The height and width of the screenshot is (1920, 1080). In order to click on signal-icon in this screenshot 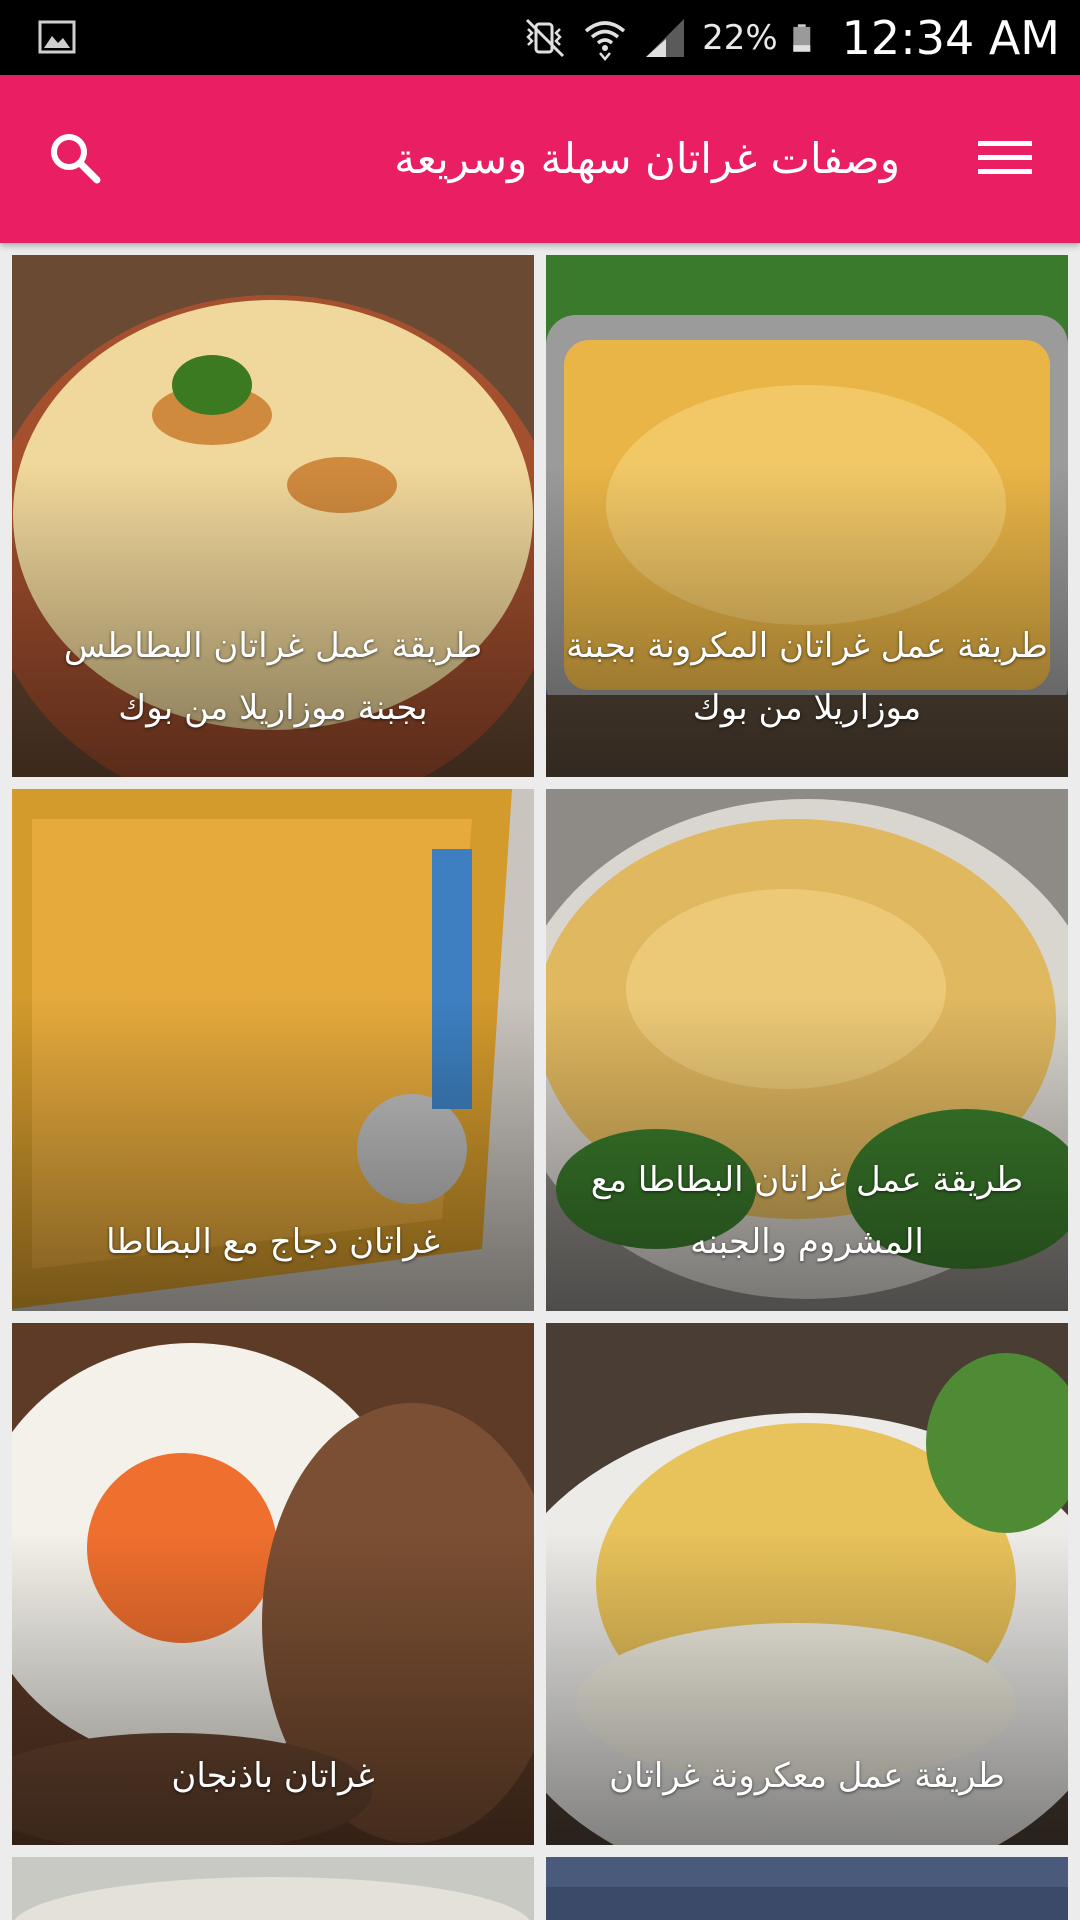, I will do `click(665, 37)`.